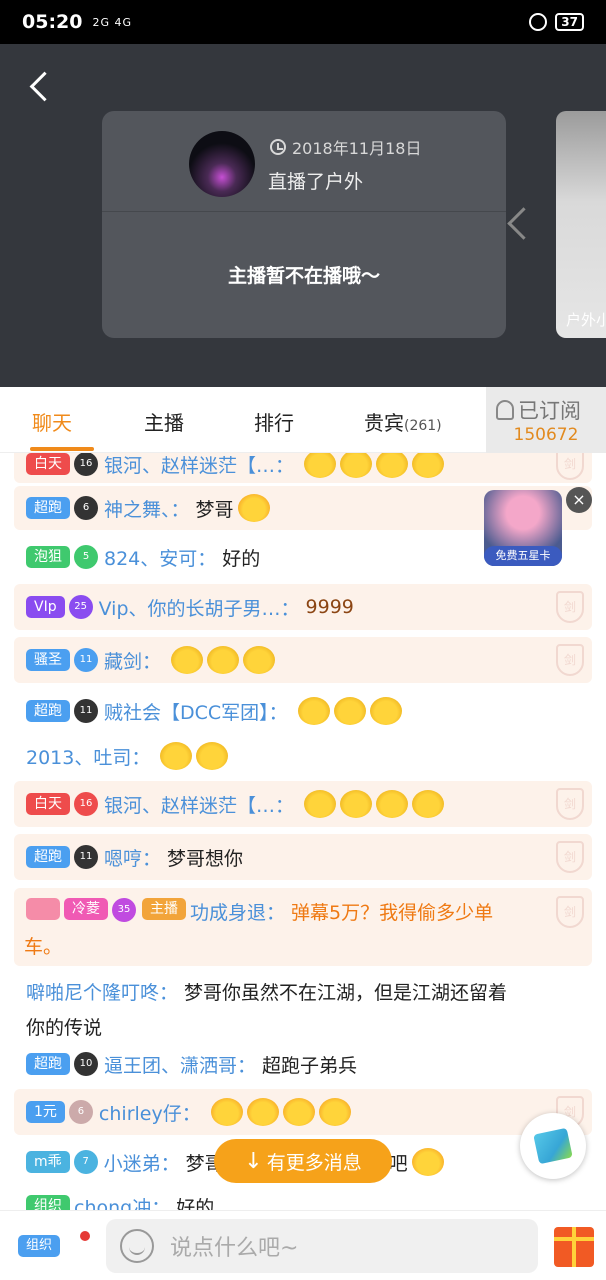  I want to click on username: 小迷弟：, so click(142, 1162).